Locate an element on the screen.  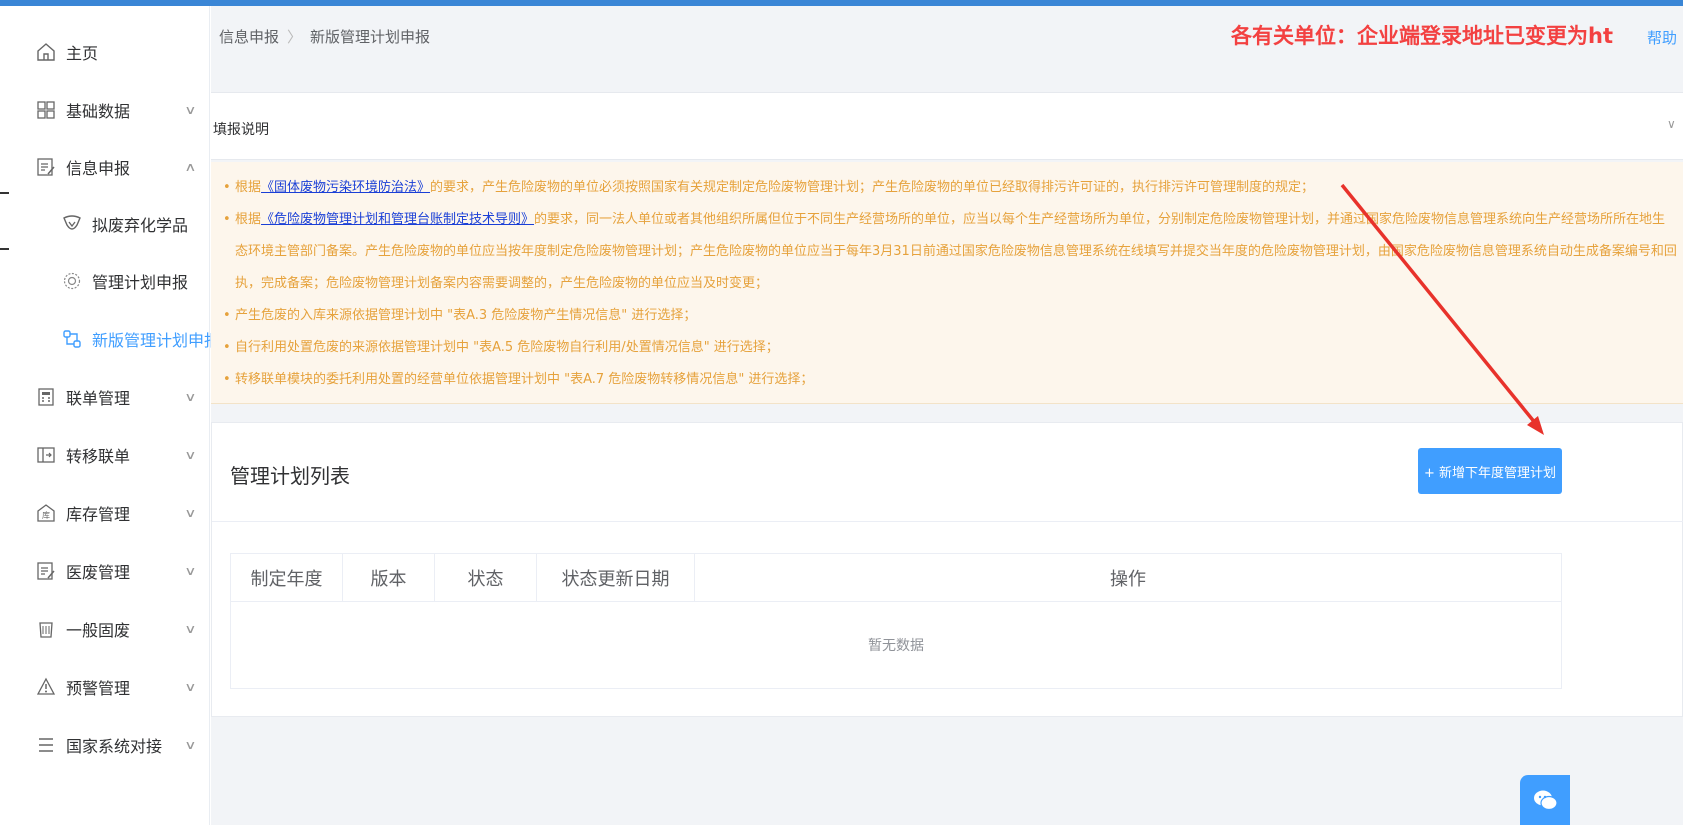
sidebar-item-inventory: 库 库存管理 ∨ is located at coordinates (110, 513).